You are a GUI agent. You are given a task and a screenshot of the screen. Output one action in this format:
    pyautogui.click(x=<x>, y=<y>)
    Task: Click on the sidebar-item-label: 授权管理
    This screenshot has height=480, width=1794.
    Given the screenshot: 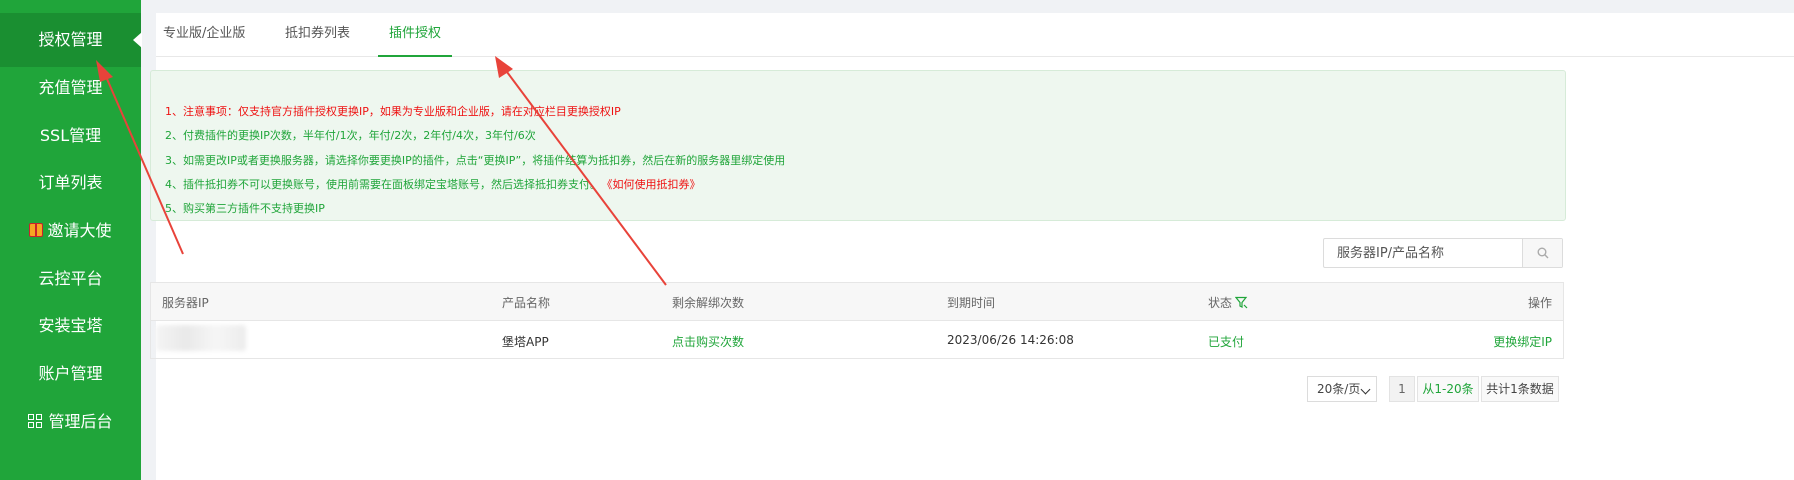 What is the action you would take?
    pyautogui.click(x=70, y=39)
    